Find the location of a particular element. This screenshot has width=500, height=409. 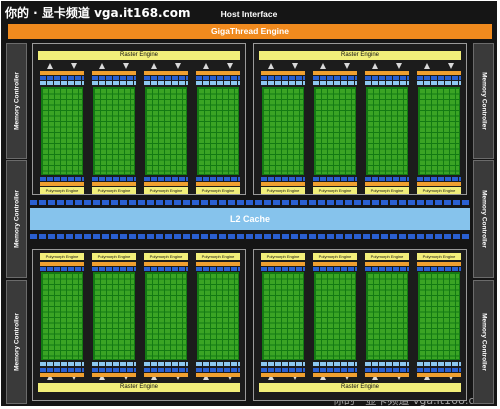

host-interface: Host Interface is located at coordinates (249, 14).